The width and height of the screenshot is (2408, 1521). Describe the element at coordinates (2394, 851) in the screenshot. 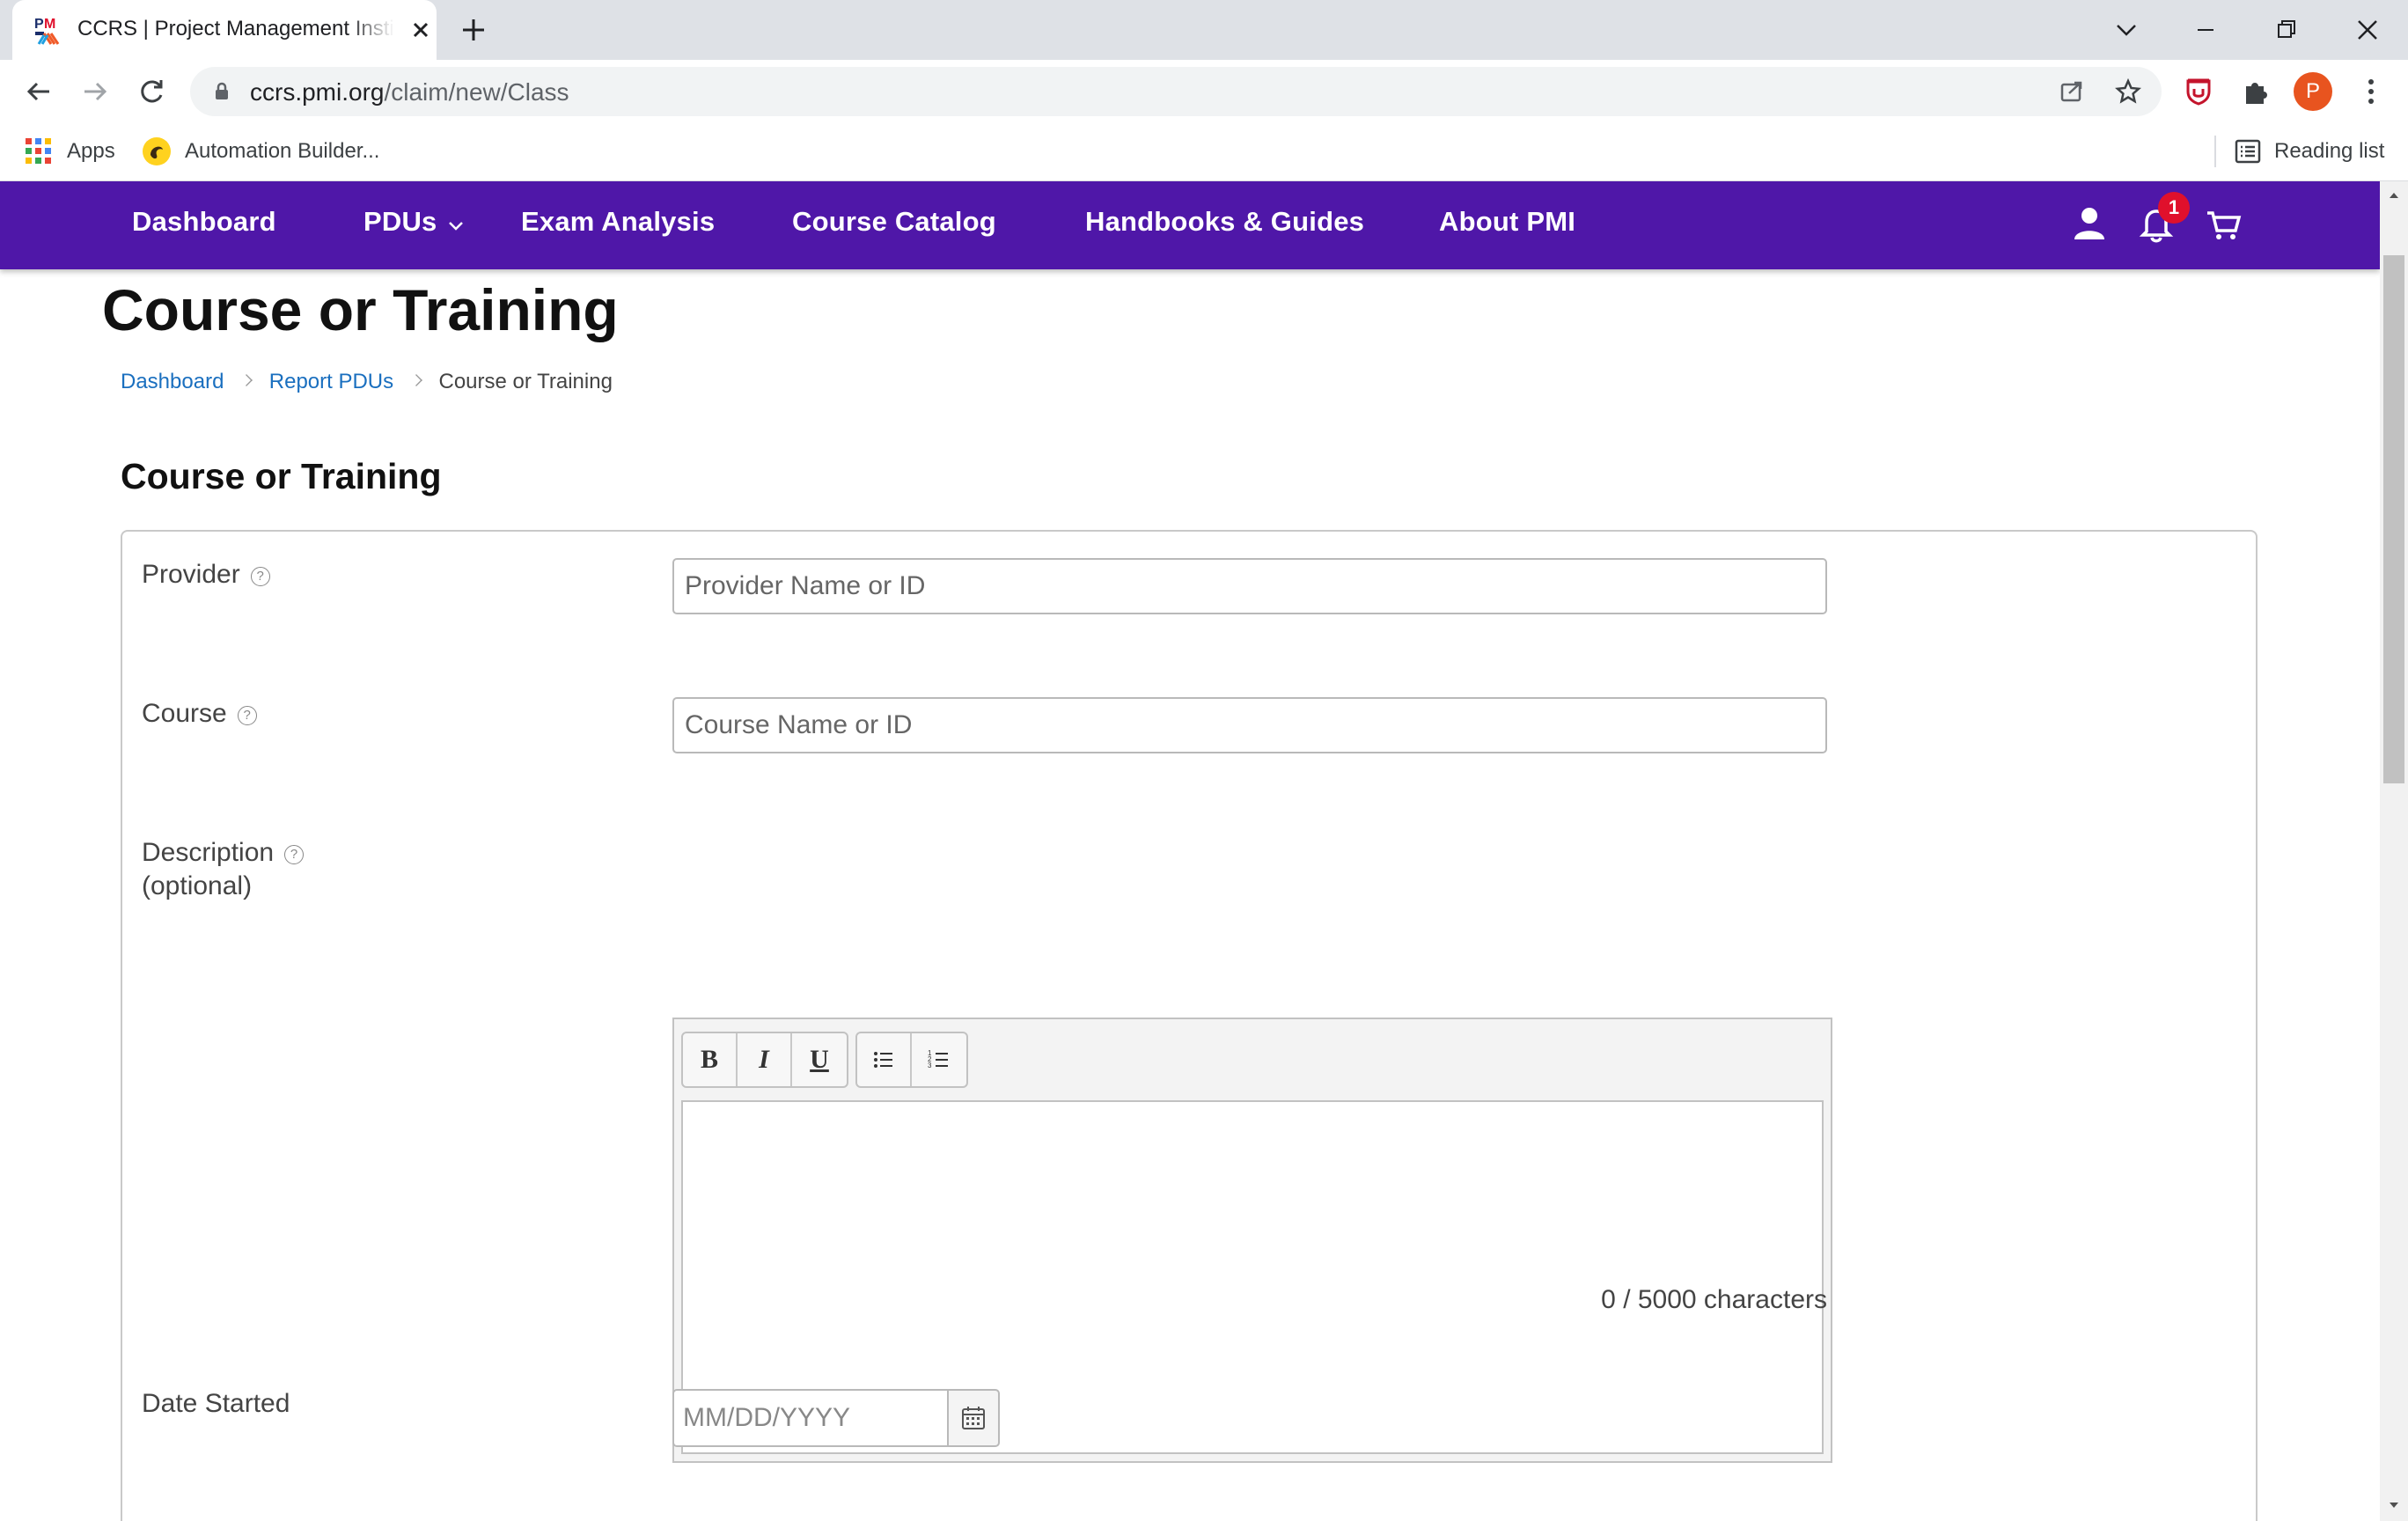

I see `page-scrollbar` at that location.